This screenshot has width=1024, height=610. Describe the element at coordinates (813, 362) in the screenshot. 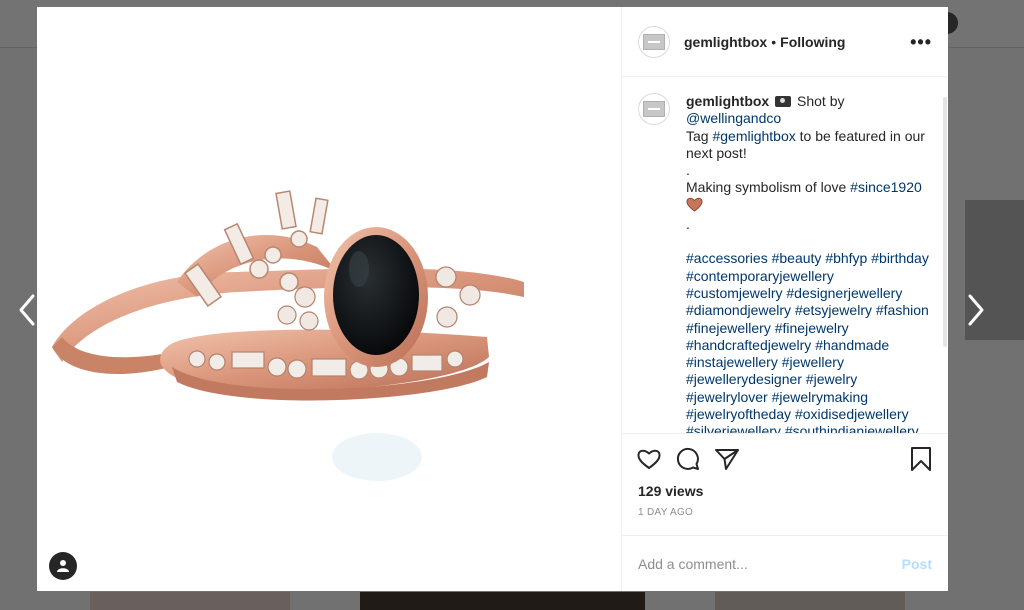

I see `hashtag-link: #jewellery` at that location.